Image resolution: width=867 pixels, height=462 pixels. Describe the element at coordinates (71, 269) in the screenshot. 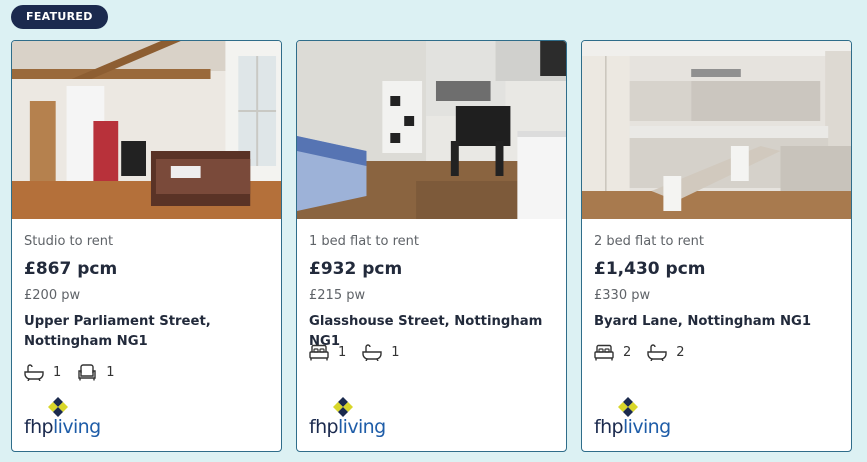

I see `listing-price: £867 pcm` at that location.